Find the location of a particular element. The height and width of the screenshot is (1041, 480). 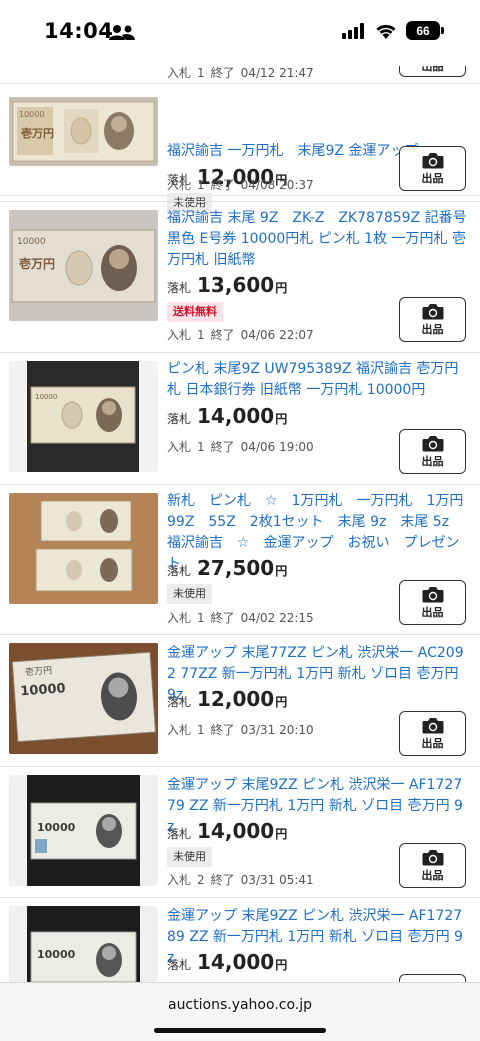

battery-icon: 66 is located at coordinates (425, 30).